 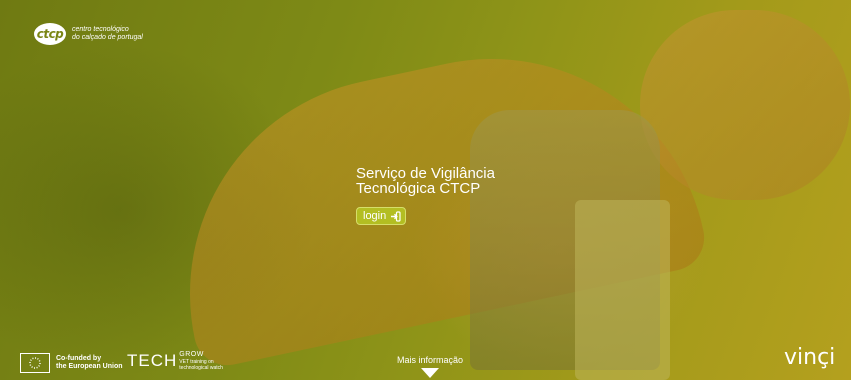 I want to click on eu-cofunded-logo: Co-funded by the European Union, so click(x=71, y=363).